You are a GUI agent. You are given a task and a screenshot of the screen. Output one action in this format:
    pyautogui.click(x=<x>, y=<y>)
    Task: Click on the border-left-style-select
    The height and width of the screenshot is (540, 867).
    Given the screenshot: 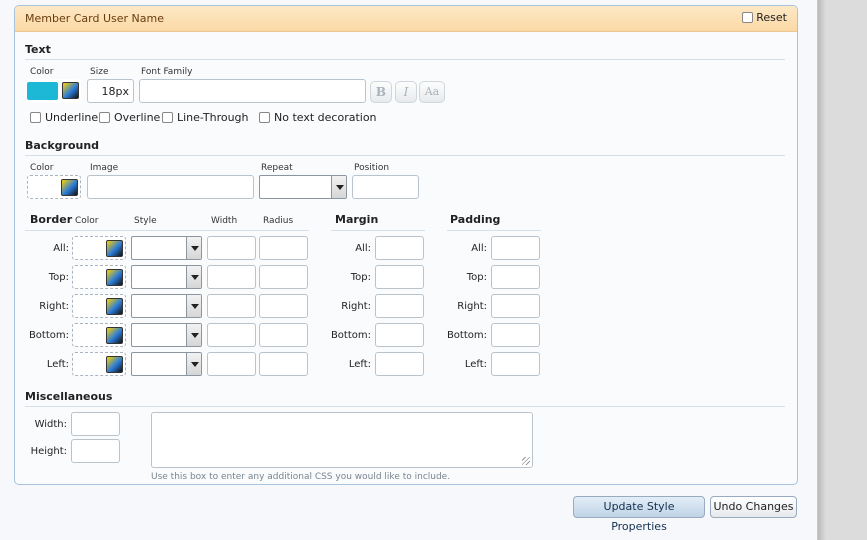 What is the action you would take?
    pyautogui.click(x=166, y=364)
    